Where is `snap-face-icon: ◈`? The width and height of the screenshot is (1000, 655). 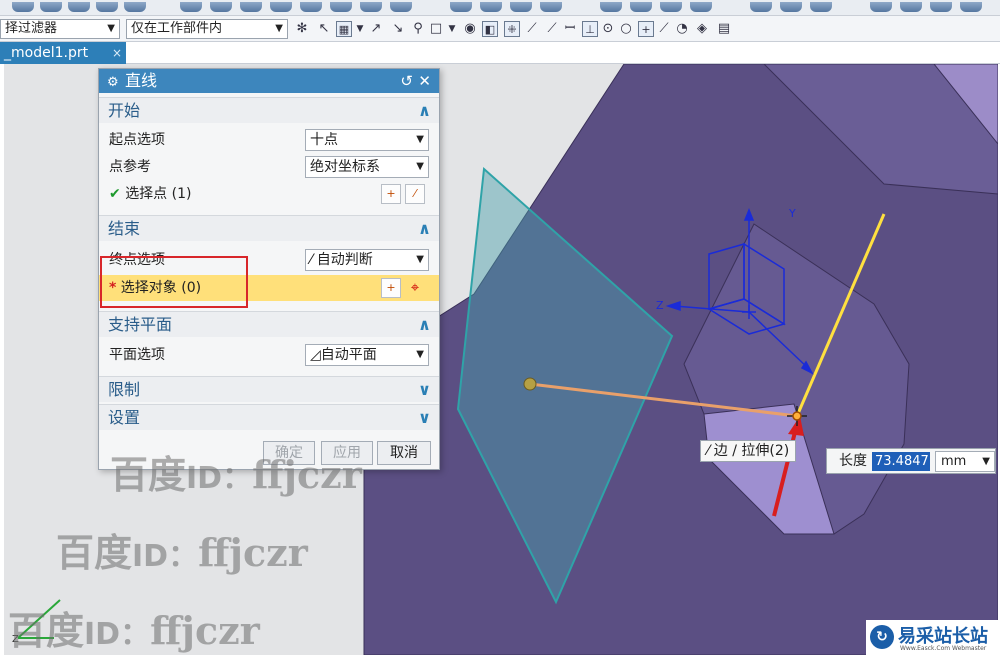
snap-face-icon: ◈ is located at coordinates (702, 29).